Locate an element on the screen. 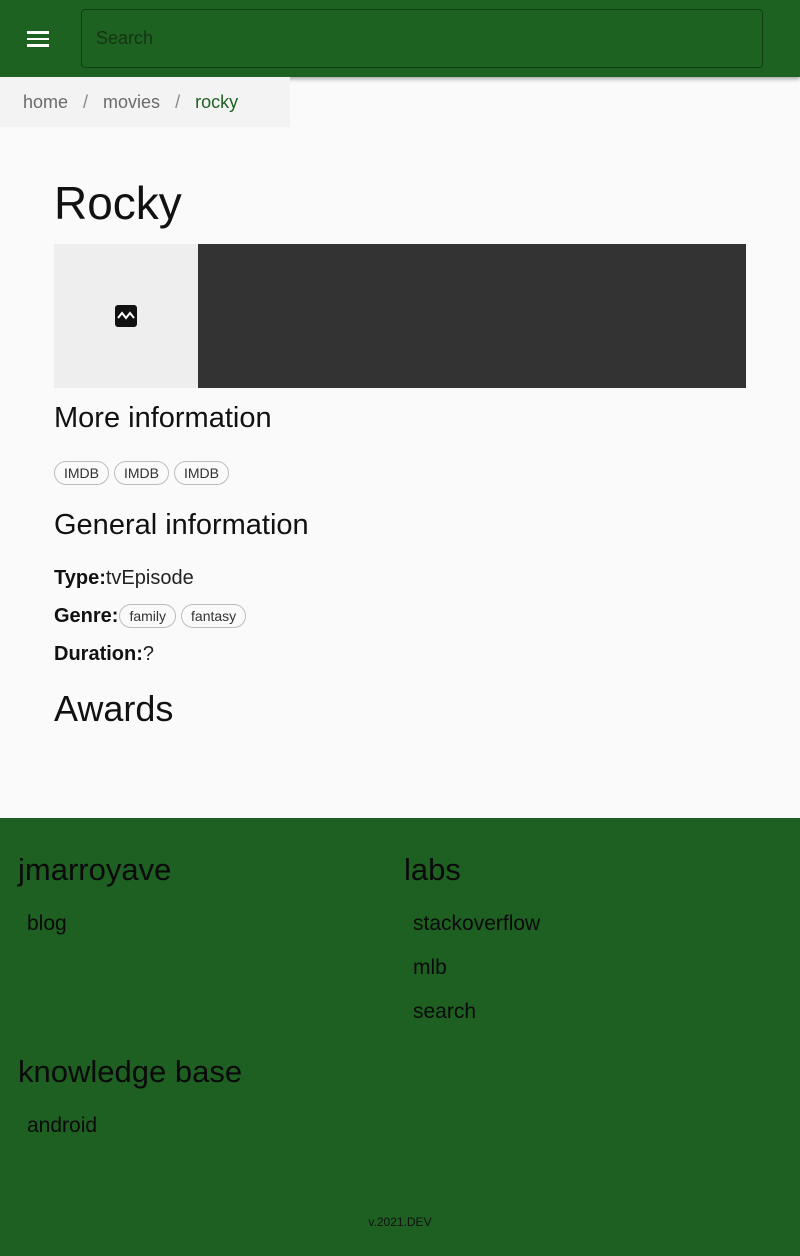 The width and height of the screenshot is (800, 1256). page-title: Rocky is located at coordinates (118, 203).